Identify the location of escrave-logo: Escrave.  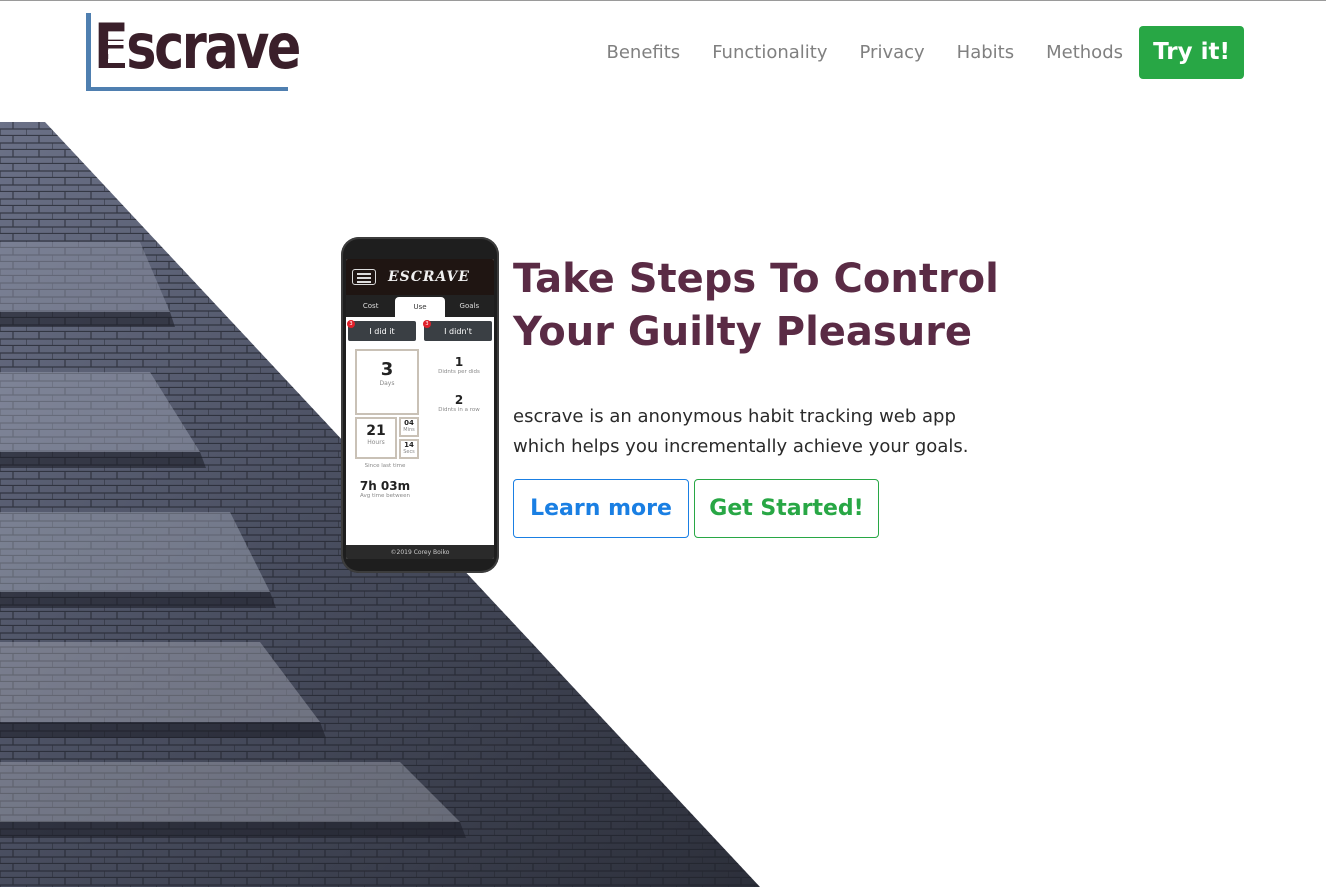
(193, 51).